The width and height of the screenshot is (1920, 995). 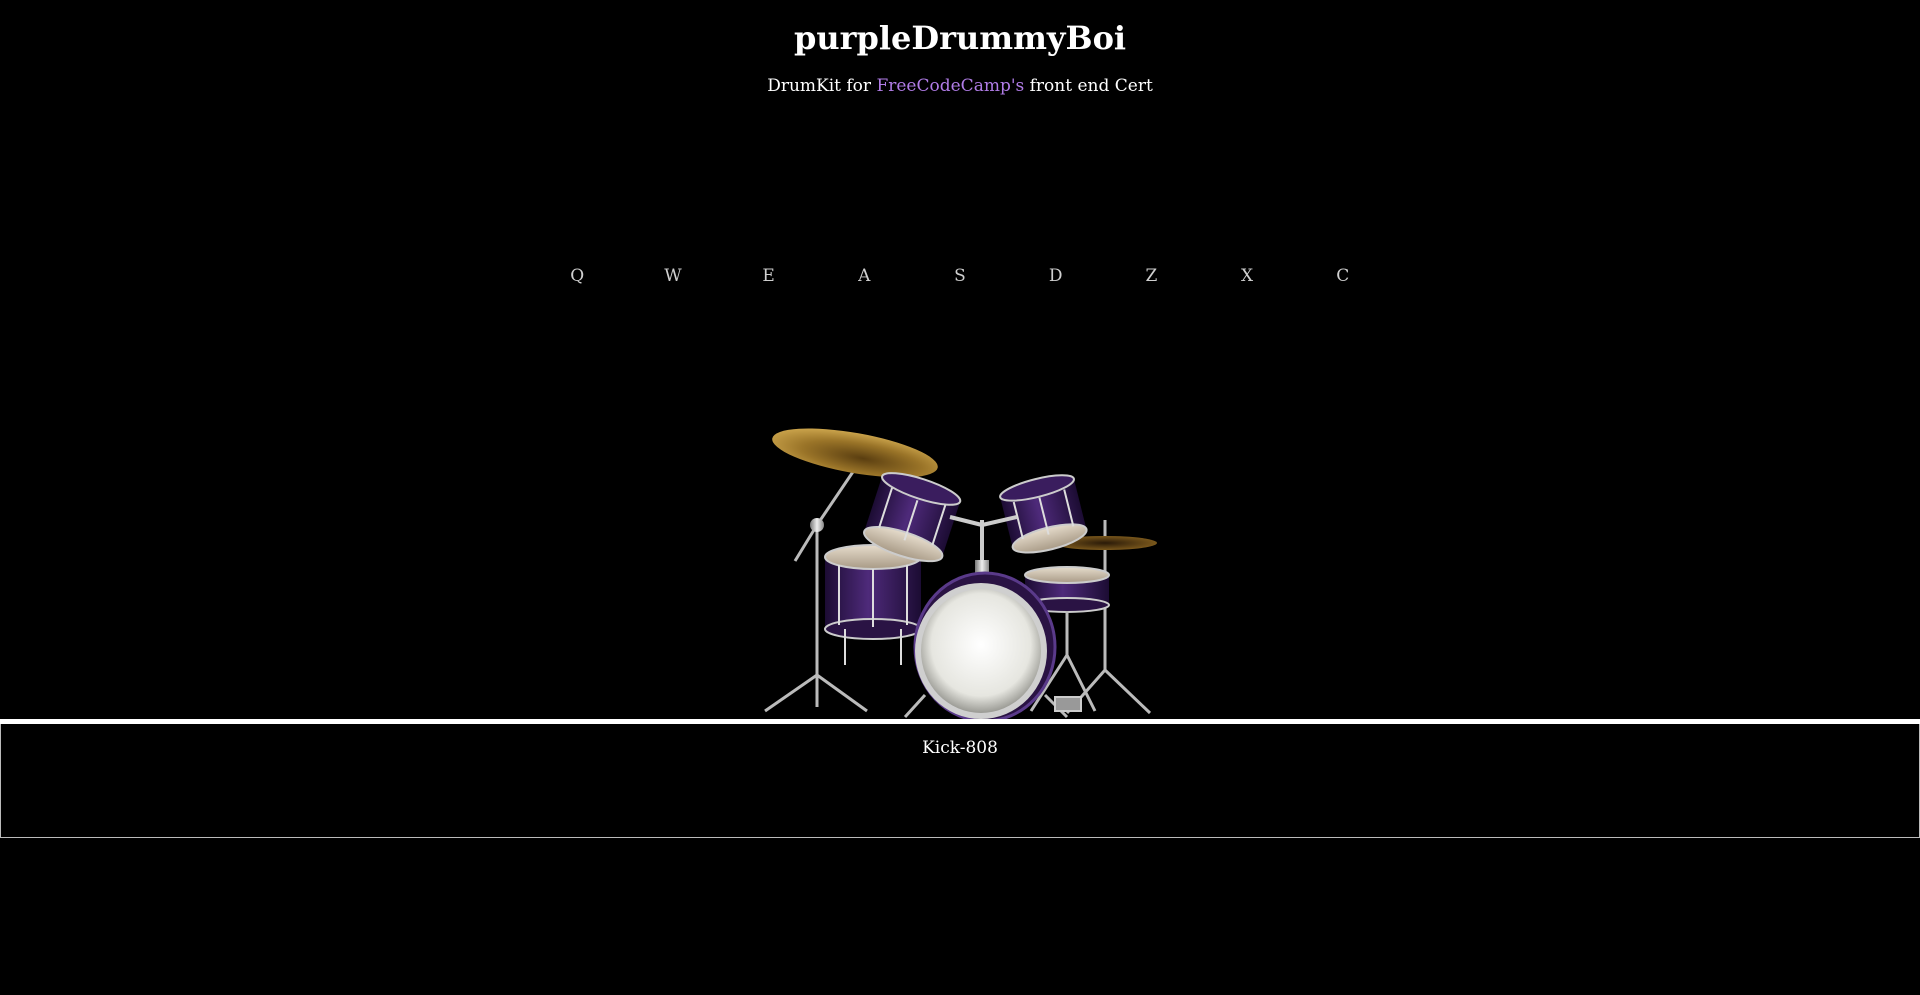 I want to click on drum-pad-s: S, so click(x=960, y=276).